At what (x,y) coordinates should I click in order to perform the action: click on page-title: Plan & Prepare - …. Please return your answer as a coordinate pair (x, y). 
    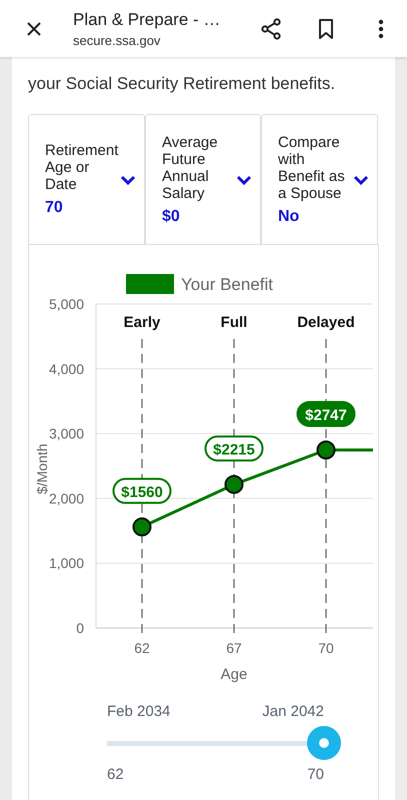
    Looking at the image, I should click on (147, 20).